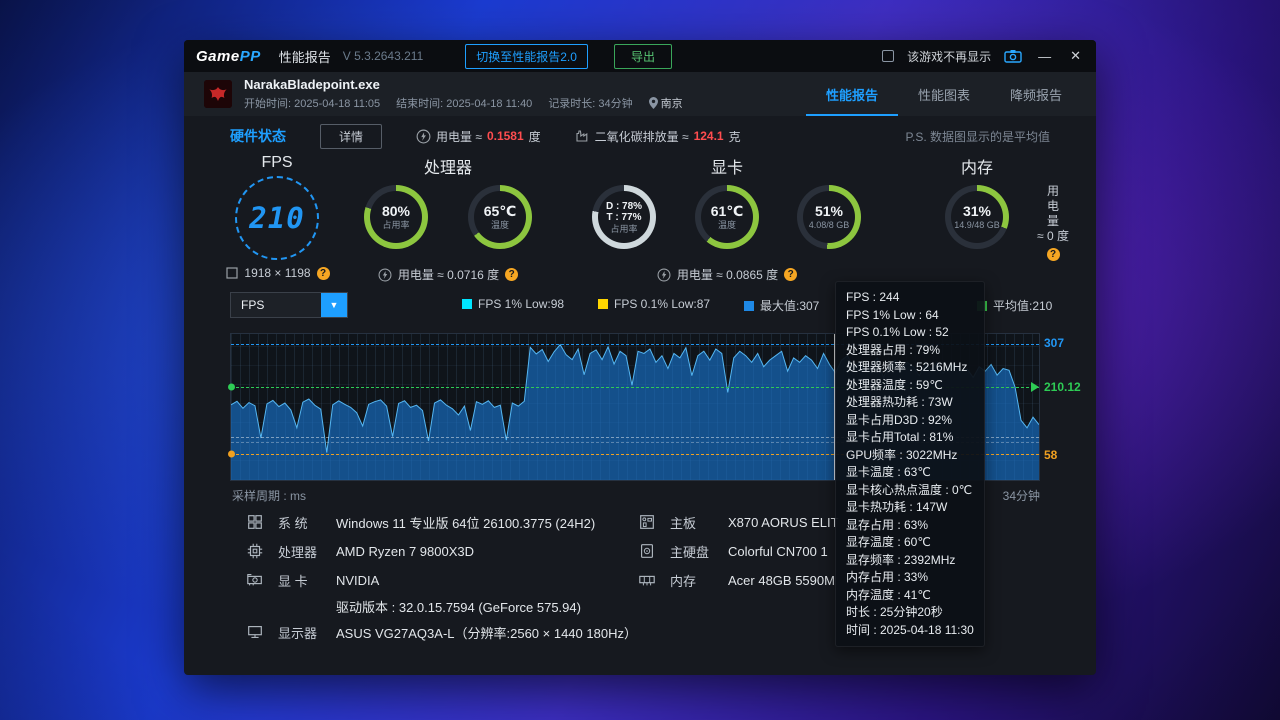 This screenshot has width=1280, height=720. I want to click on gpu-usage-gauge: D : 78% T : 77% 占用率, so click(624, 217).